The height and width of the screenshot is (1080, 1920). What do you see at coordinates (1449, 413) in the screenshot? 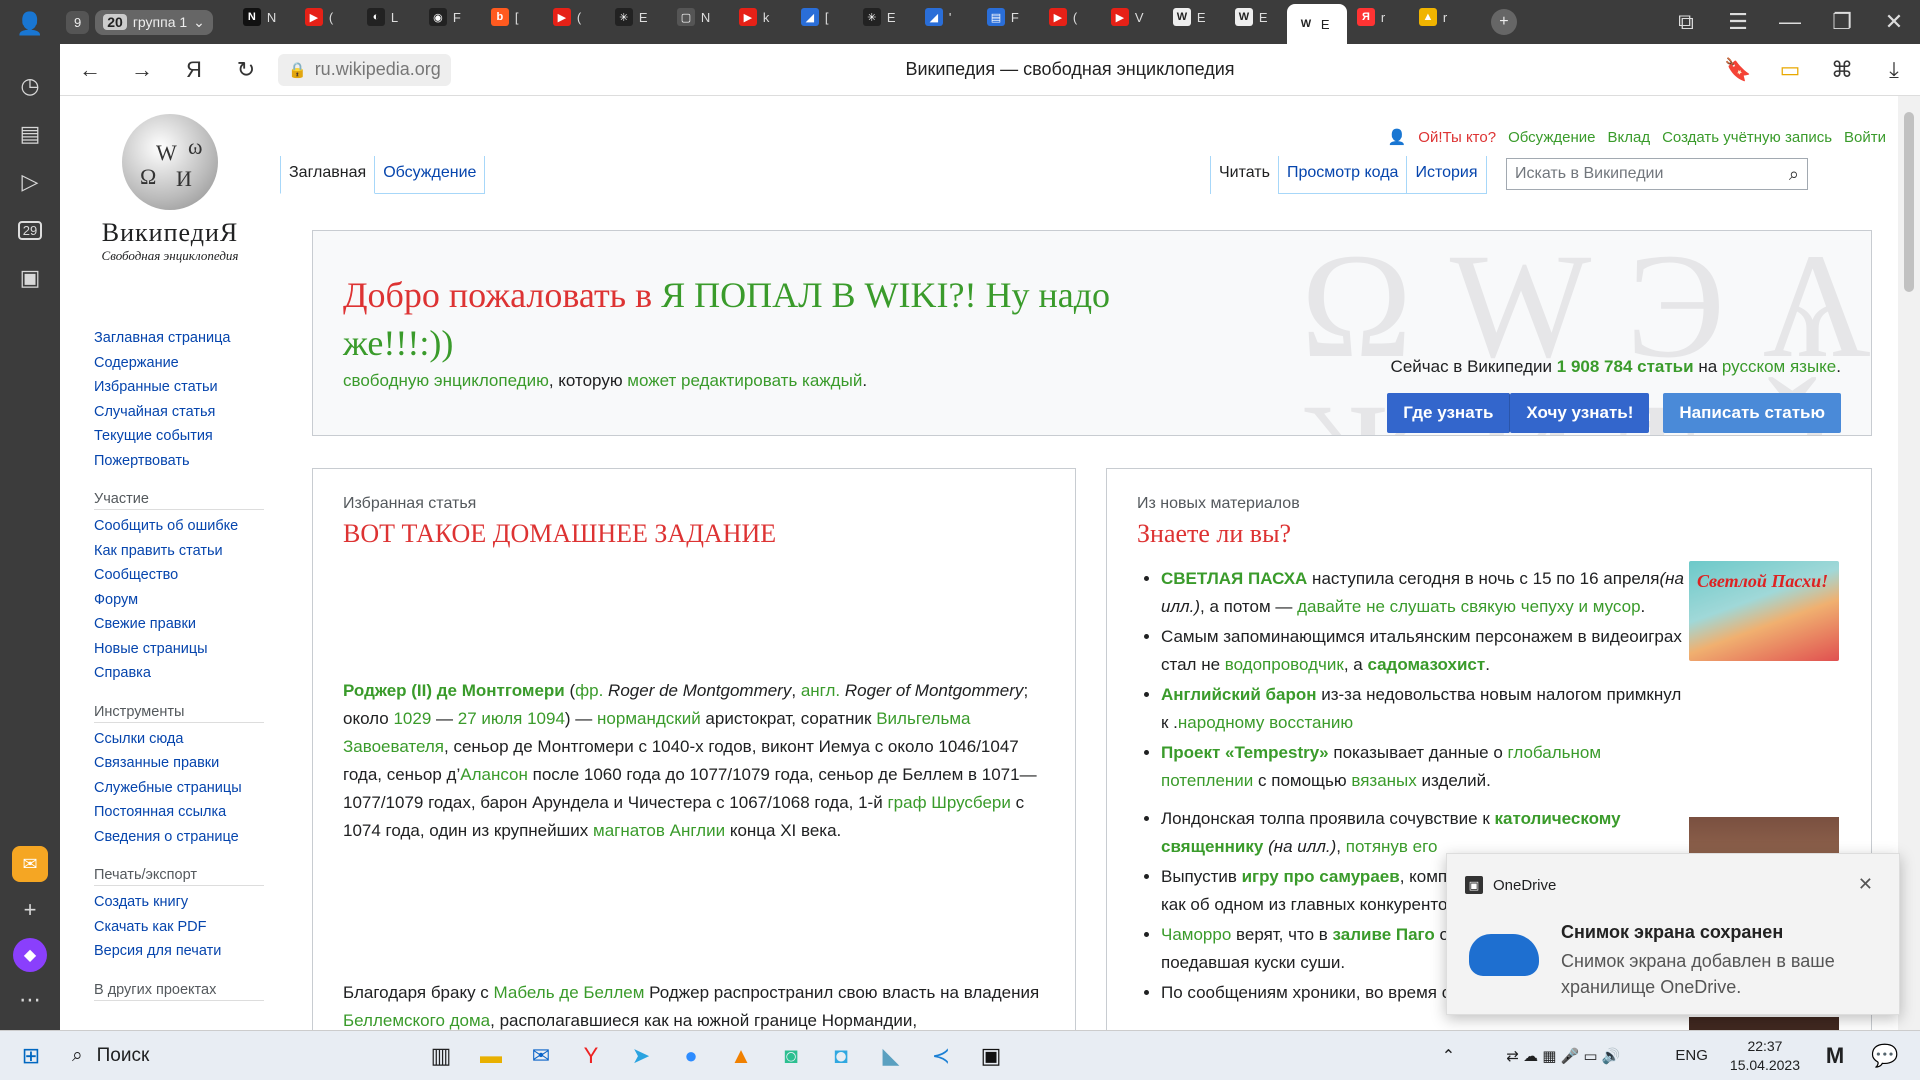
I see `where-to-learn-button: Где узнать` at bounding box center [1449, 413].